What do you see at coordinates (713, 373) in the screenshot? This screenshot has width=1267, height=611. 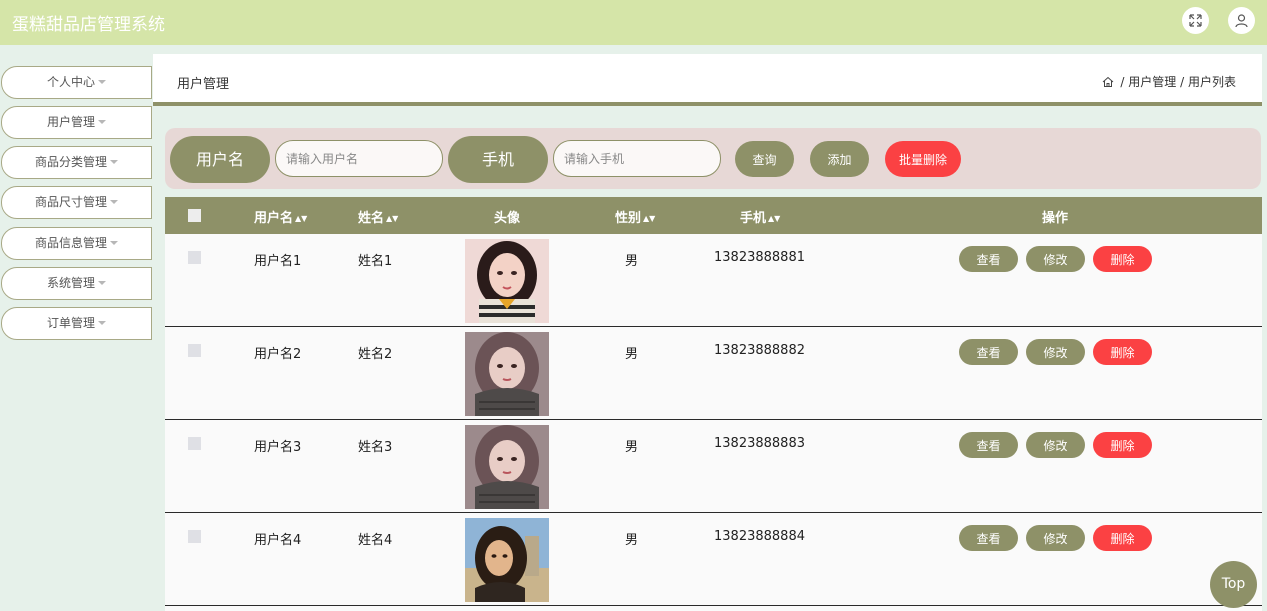 I see `table-row: 用户名2 姓名2 男 13823888882 查看 修改 删除` at bounding box center [713, 373].